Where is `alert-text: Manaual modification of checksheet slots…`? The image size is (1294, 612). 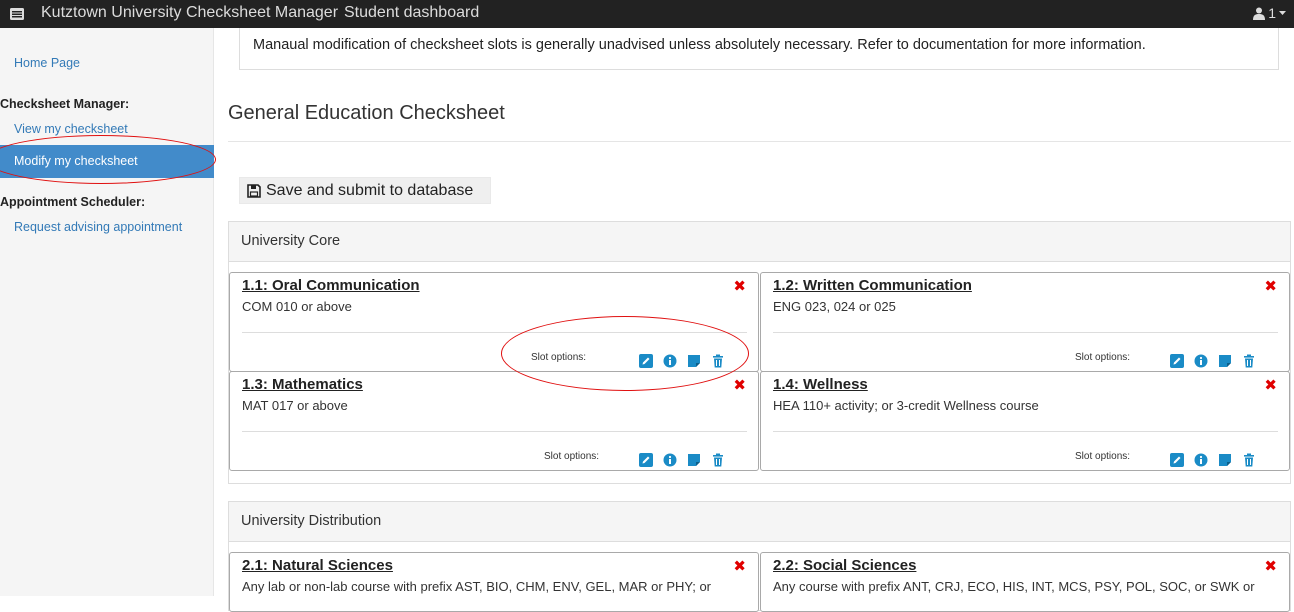
alert-text: Manaual modification of checksheet slots… is located at coordinates (699, 45).